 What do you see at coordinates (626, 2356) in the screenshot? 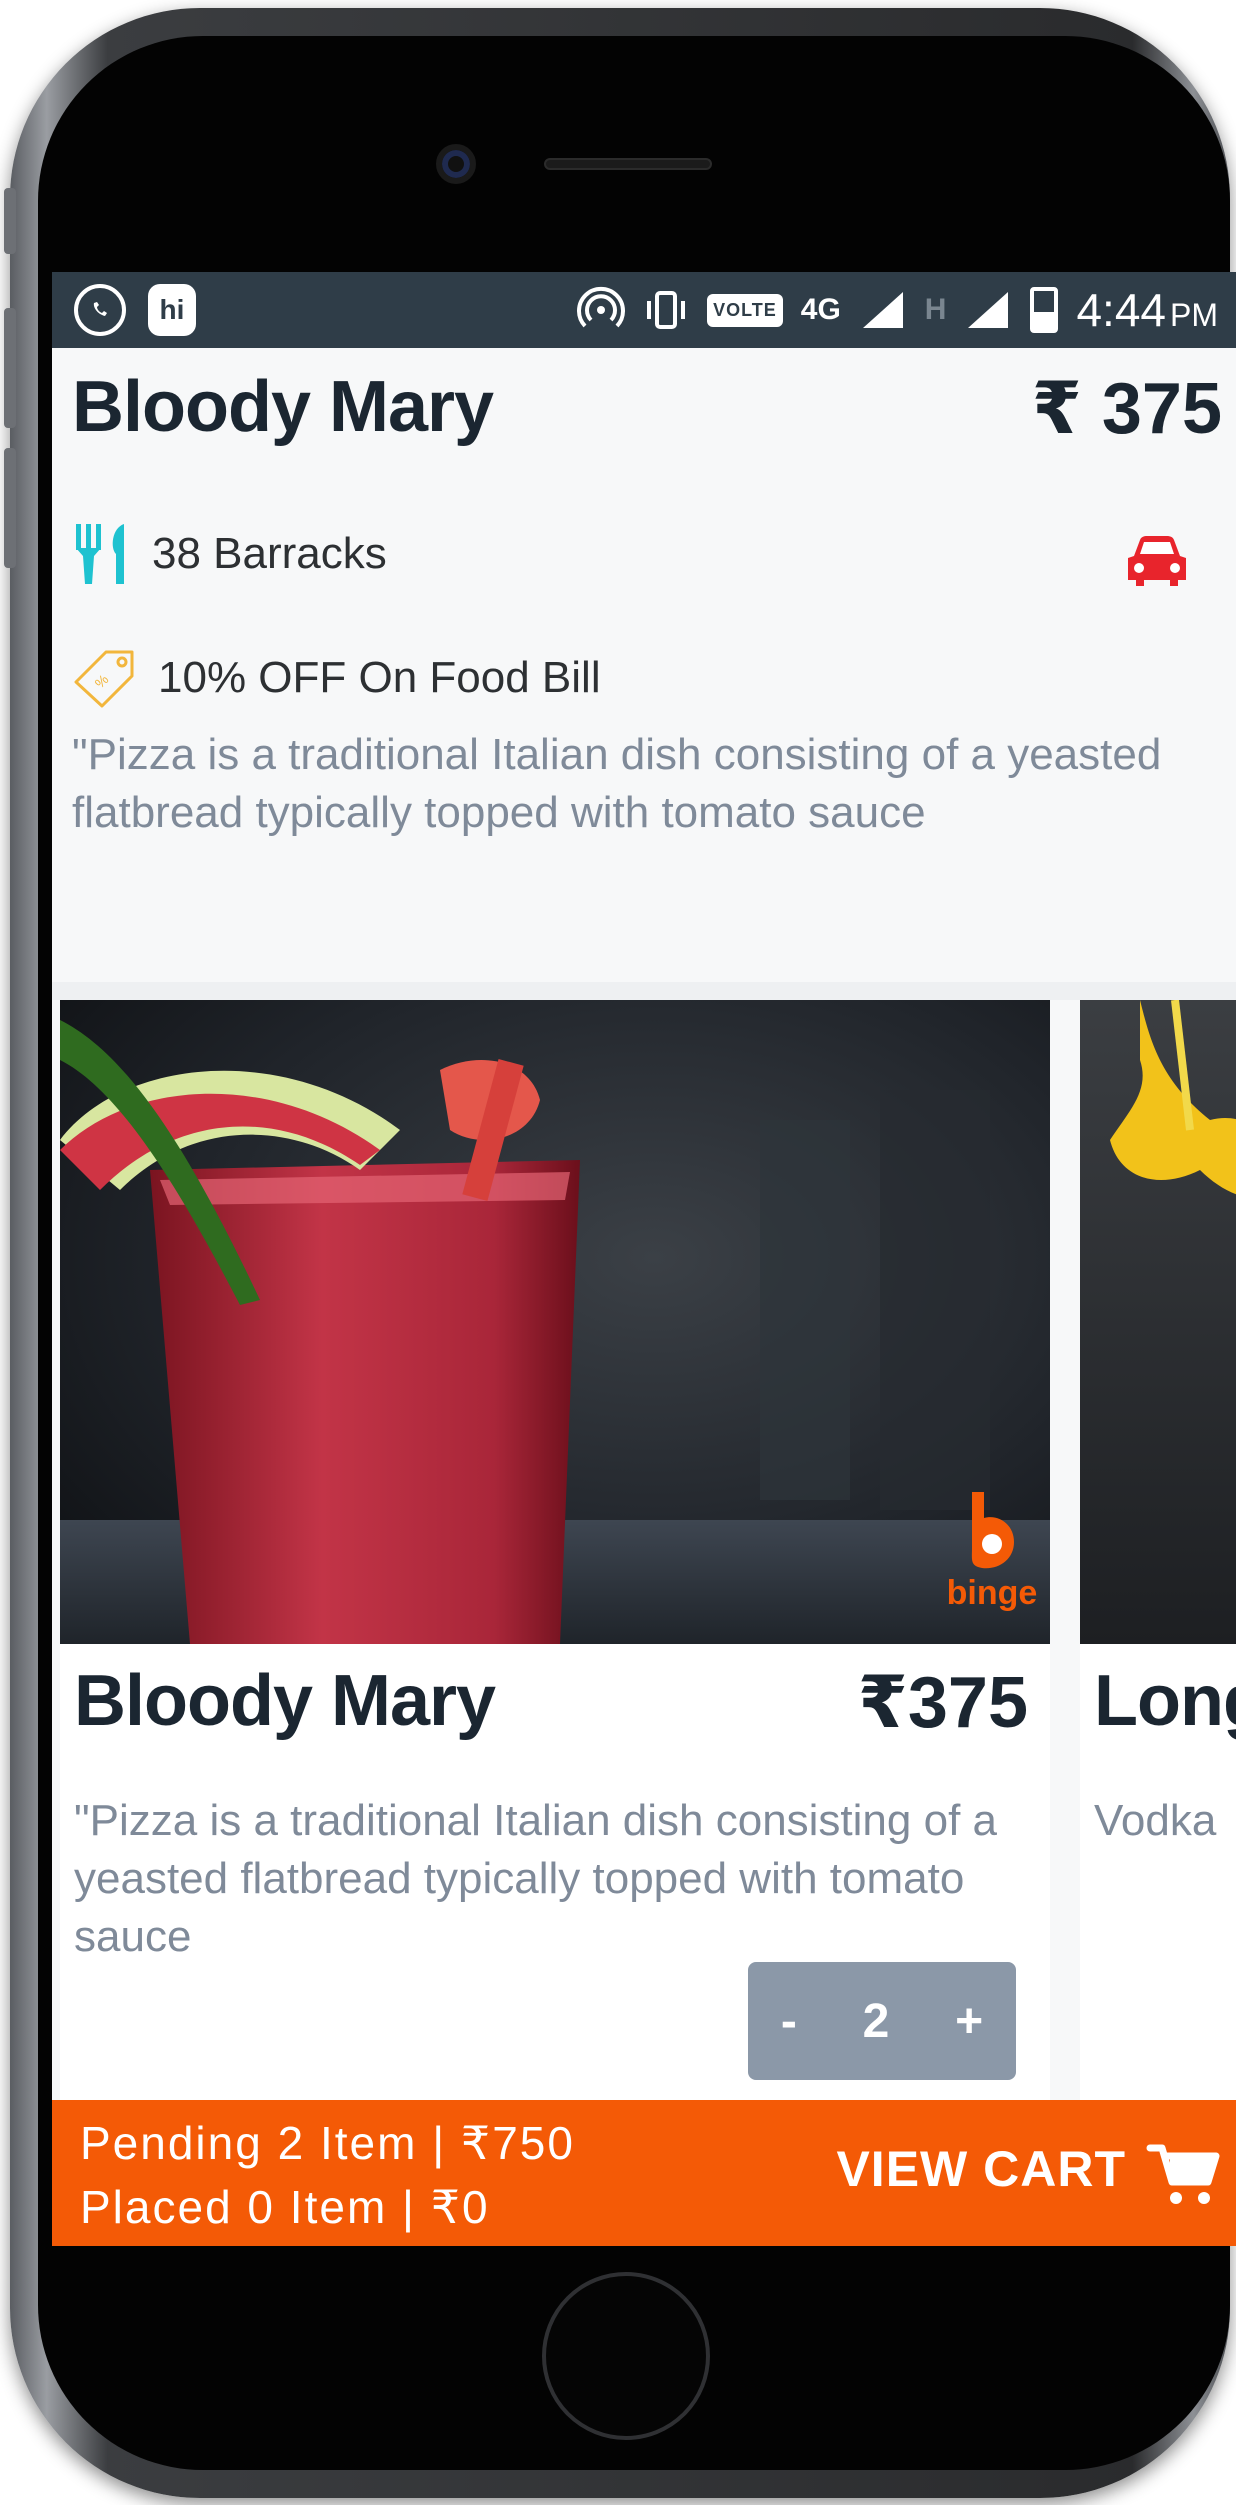
I see `home-button` at bounding box center [626, 2356].